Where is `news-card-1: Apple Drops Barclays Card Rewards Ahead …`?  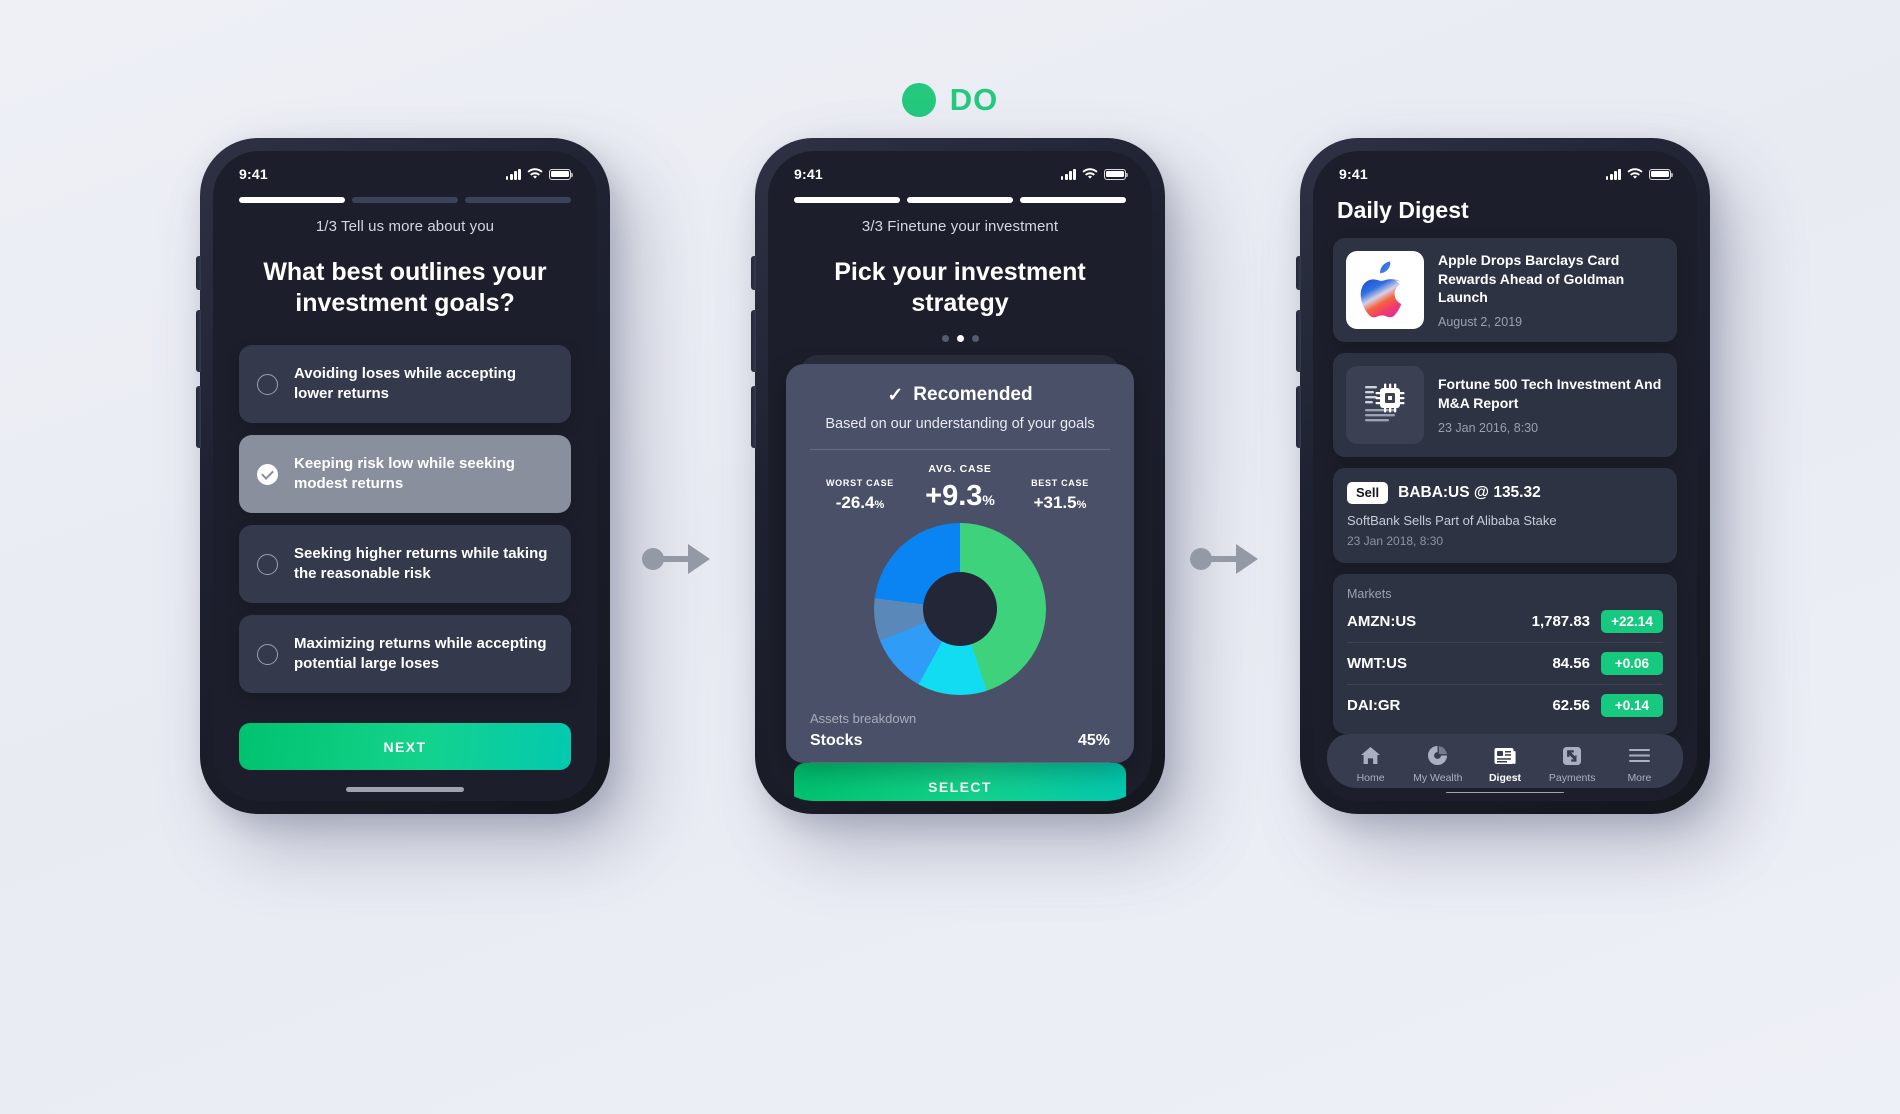 news-card-1: Apple Drops Barclays Card Rewards Ahead … is located at coordinates (1505, 290).